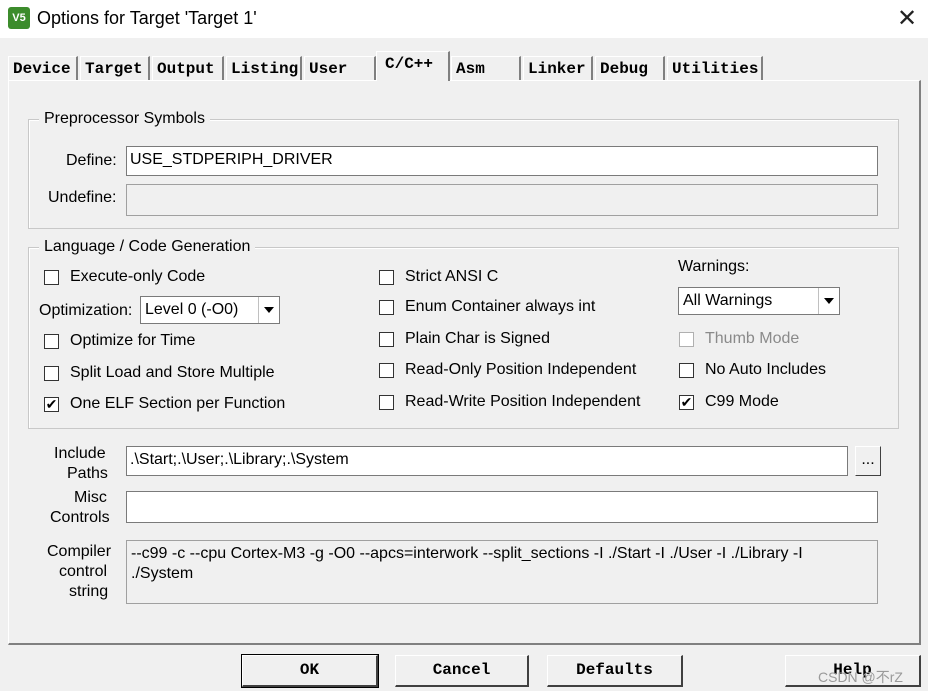 Image resolution: width=928 pixels, height=691 pixels. I want to click on define-label: Define:, so click(91, 160).